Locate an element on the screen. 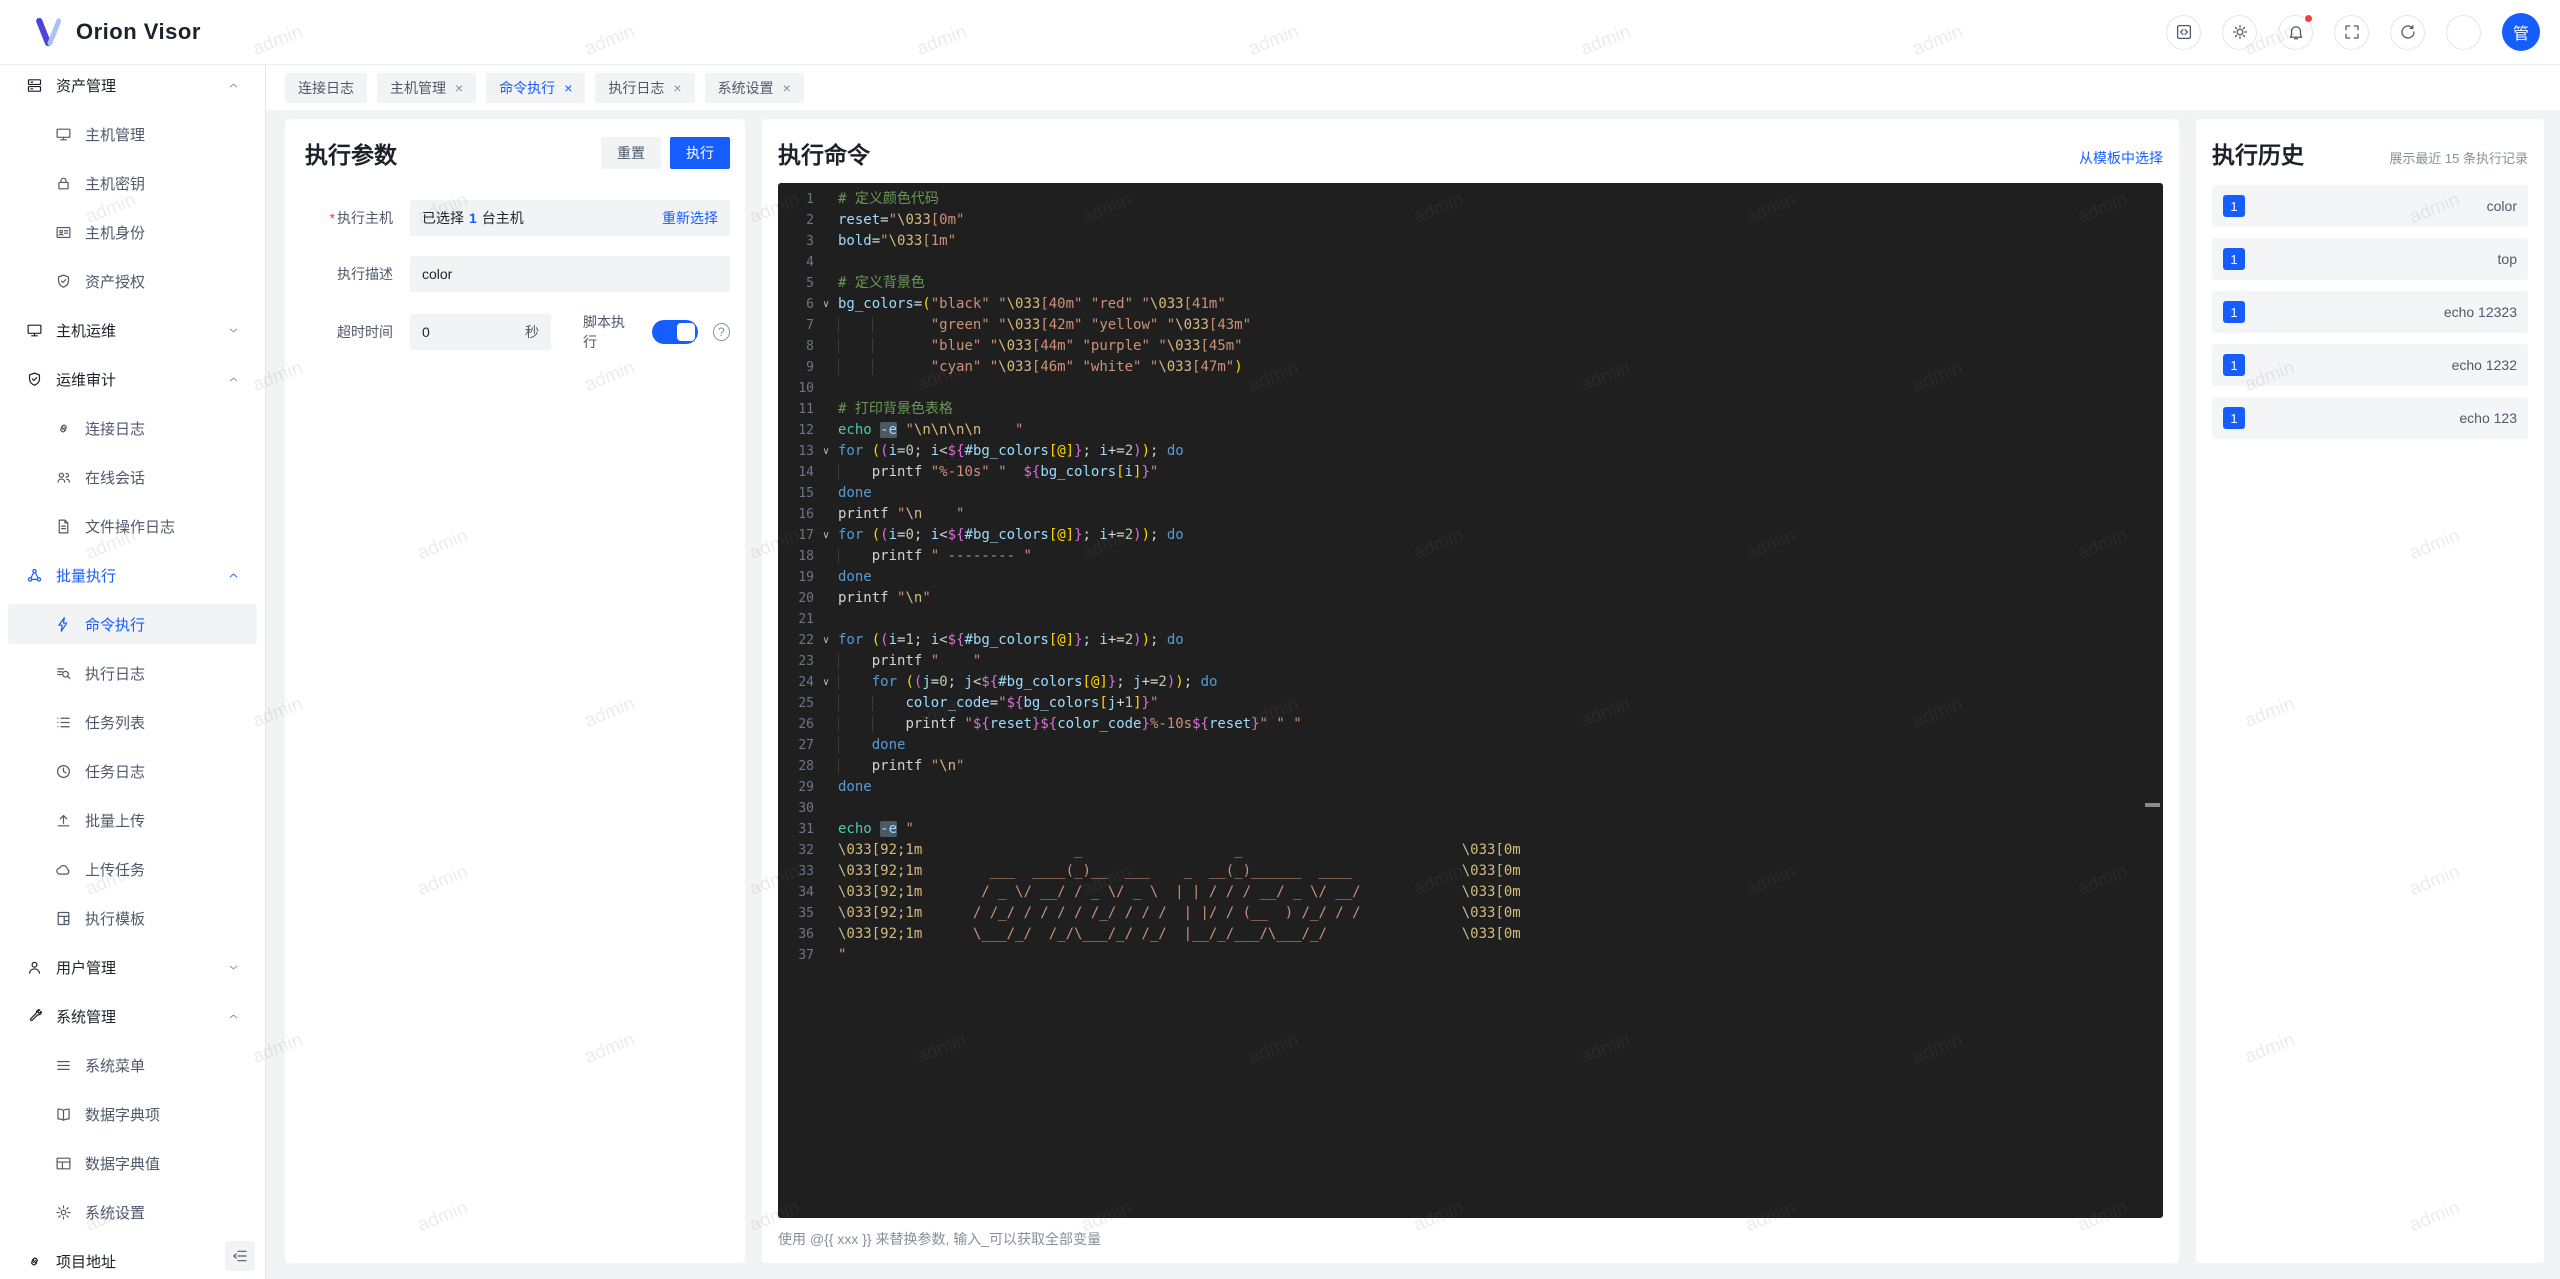 The width and height of the screenshot is (2560, 1279). sidebar-item: 任务列表 is located at coordinates (132, 722).